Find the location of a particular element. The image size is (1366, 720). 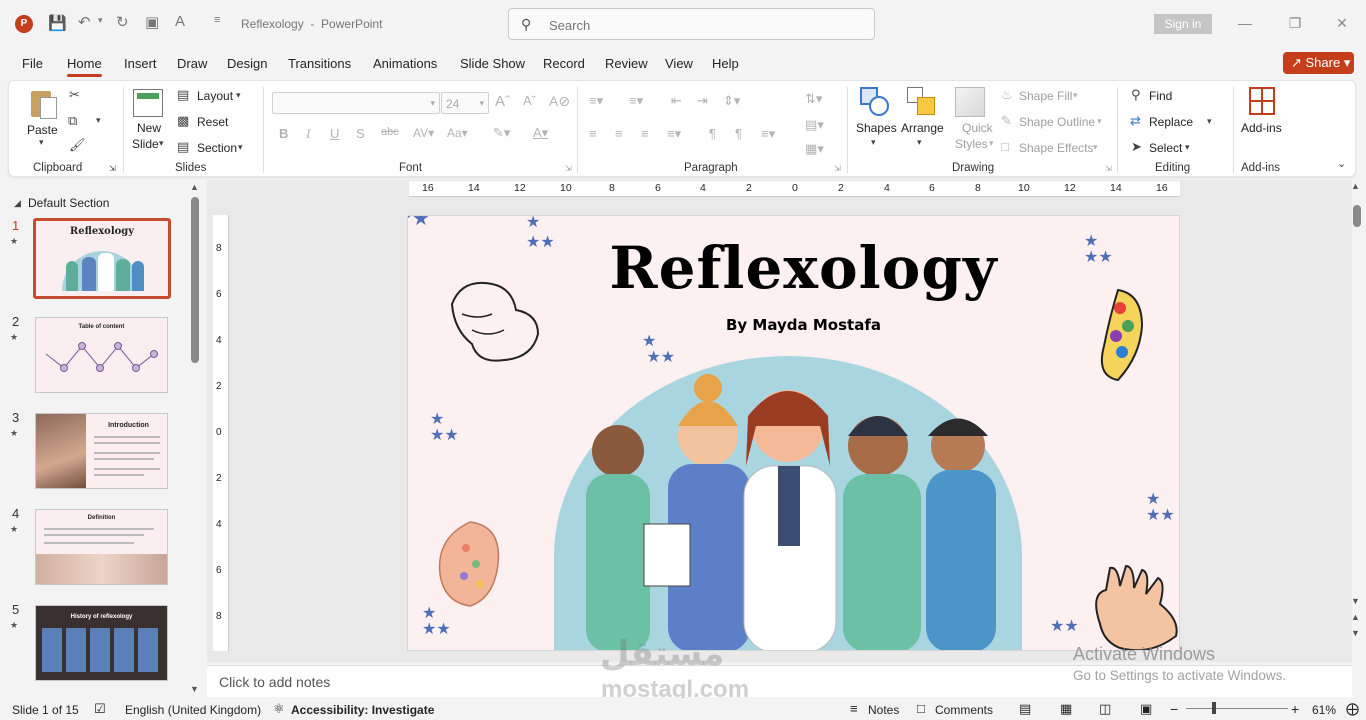

layout-icon: ▤ is located at coordinates (183, 95).